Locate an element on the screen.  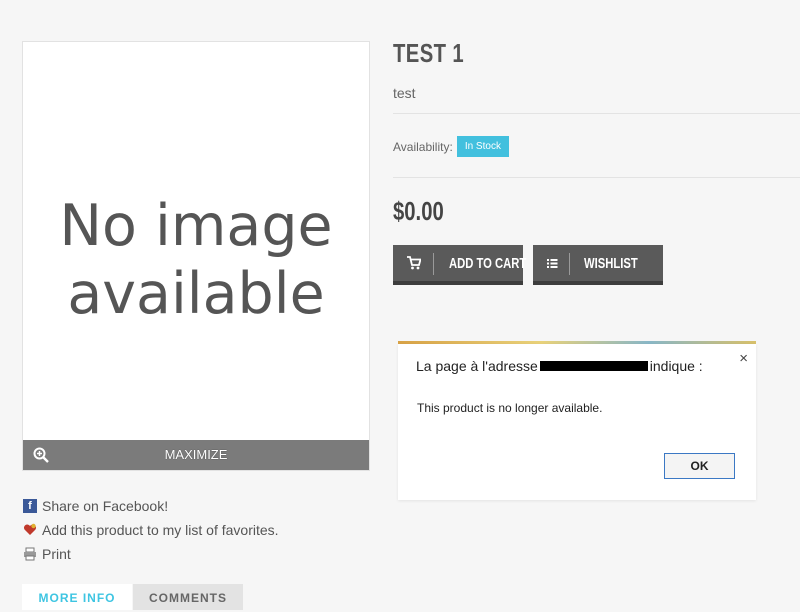
close-icon: × is located at coordinates (743, 358).